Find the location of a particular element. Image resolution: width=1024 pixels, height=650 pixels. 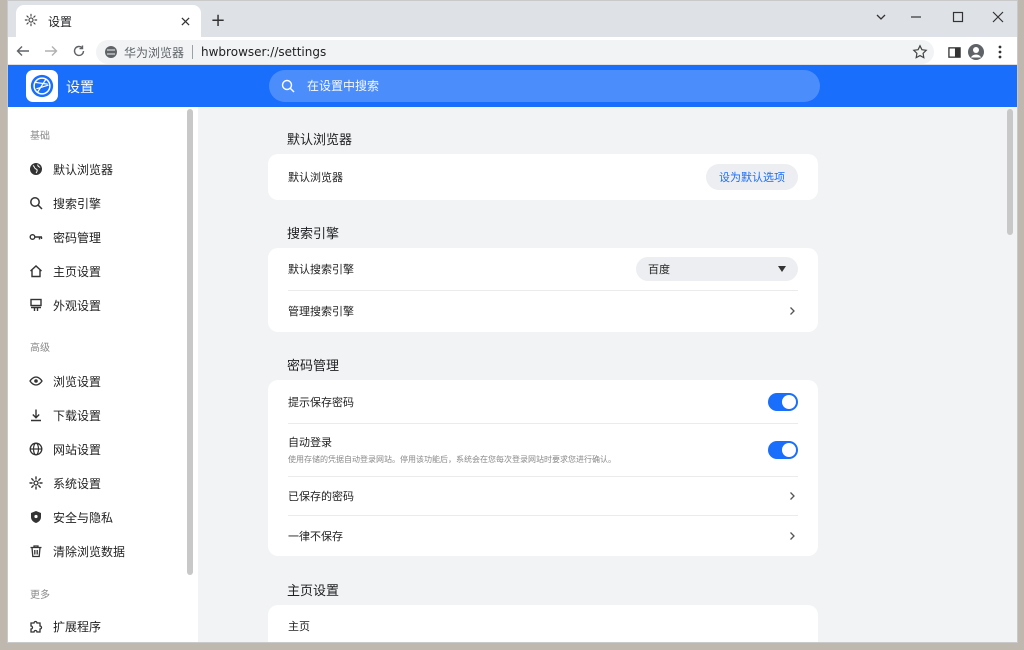

sidebar-item-system: 系统设置 is located at coordinates (103, 483).